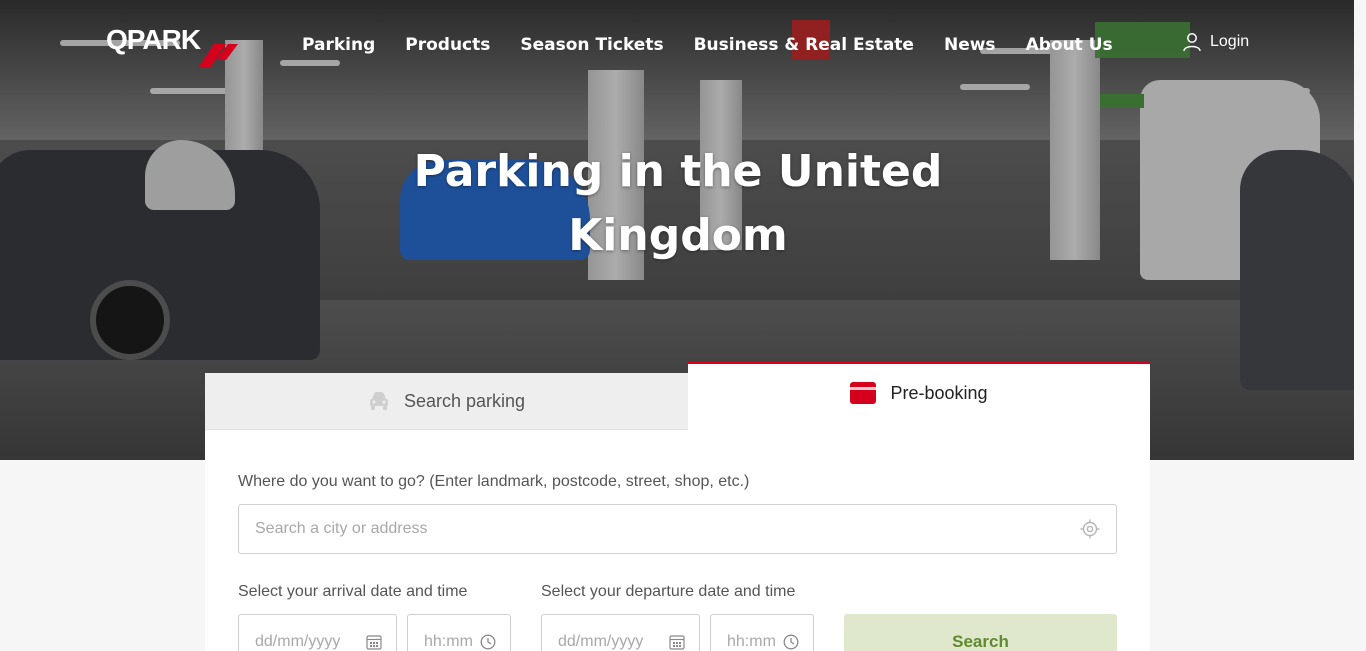  What do you see at coordinates (153, 39) in the screenshot?
I see `logo-text: QPARK` at bounding box center [153, 39].